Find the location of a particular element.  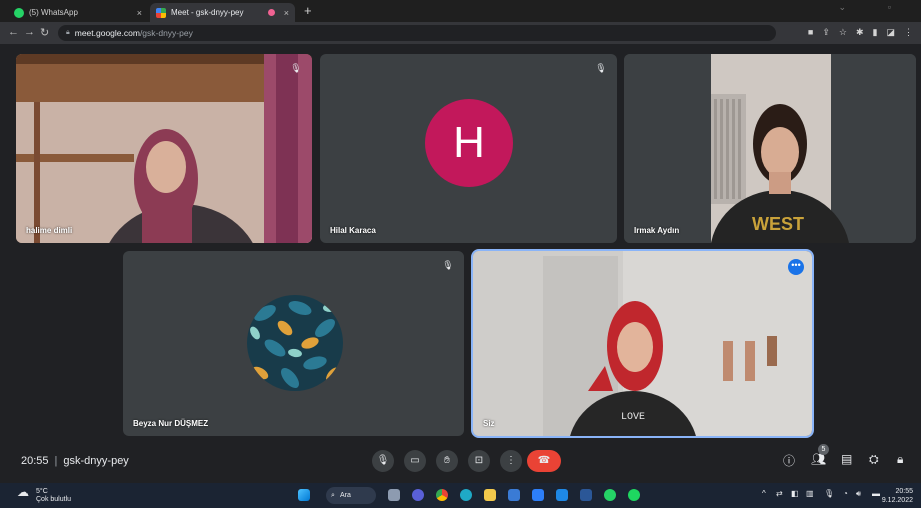

chat-icon: ▤ is located at coordinates (846, 459).